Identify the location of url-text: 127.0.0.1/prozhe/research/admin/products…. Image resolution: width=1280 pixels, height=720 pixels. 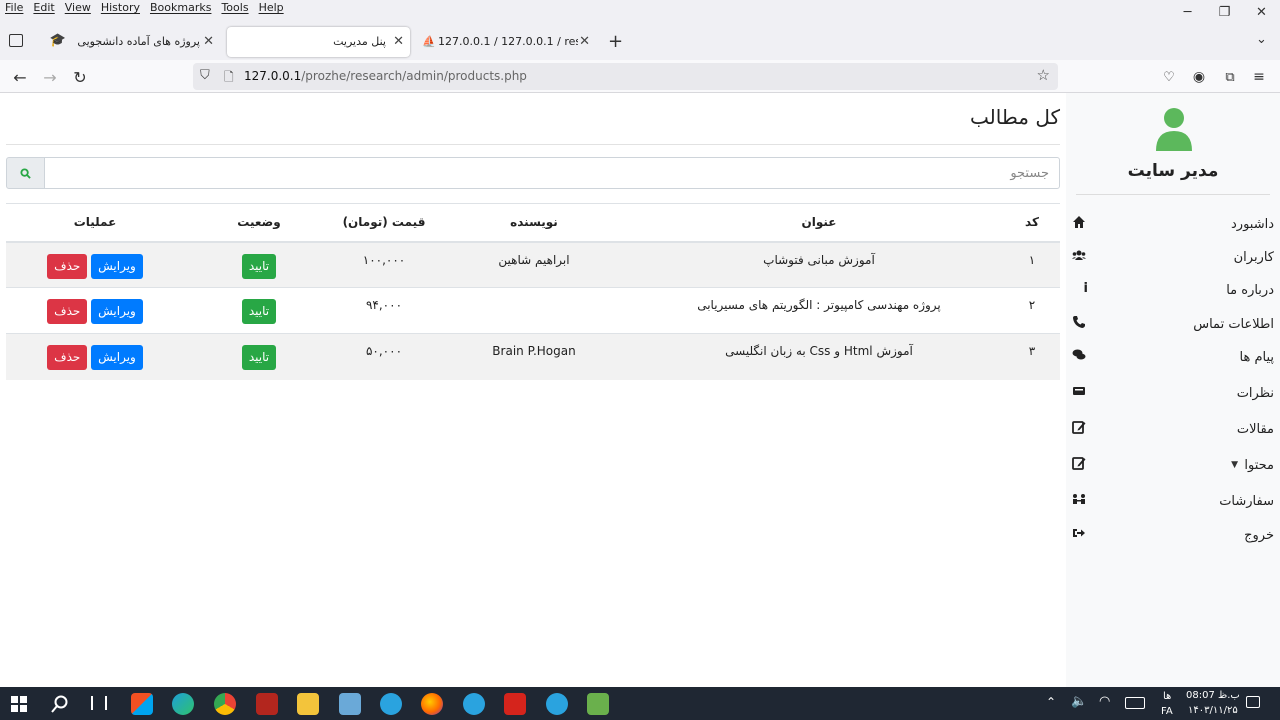
(385, 76).